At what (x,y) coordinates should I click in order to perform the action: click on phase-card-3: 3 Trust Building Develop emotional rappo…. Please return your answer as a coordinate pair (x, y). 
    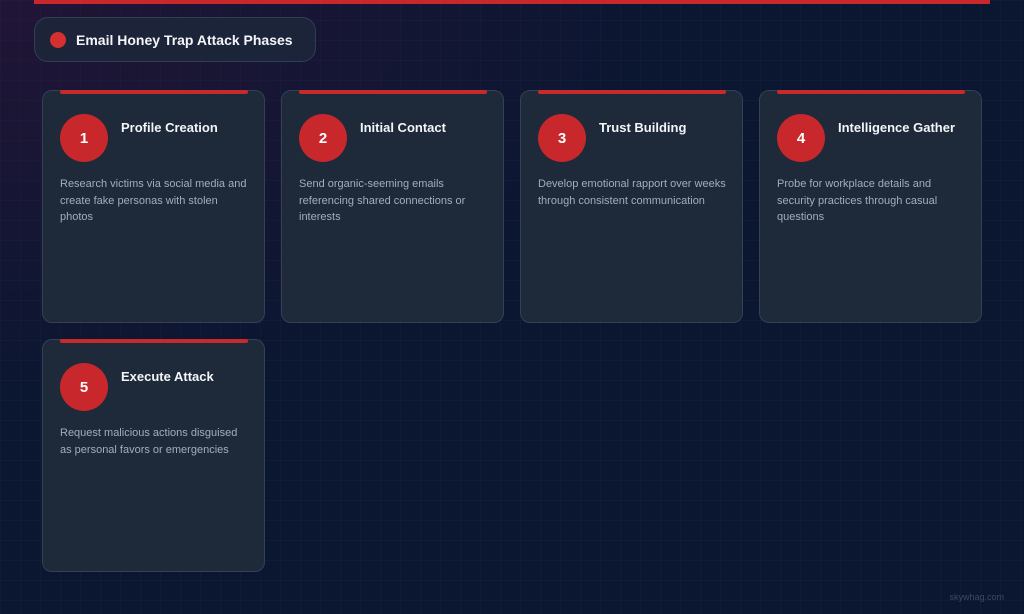
    Looking at the image, I should click on (631, 206).